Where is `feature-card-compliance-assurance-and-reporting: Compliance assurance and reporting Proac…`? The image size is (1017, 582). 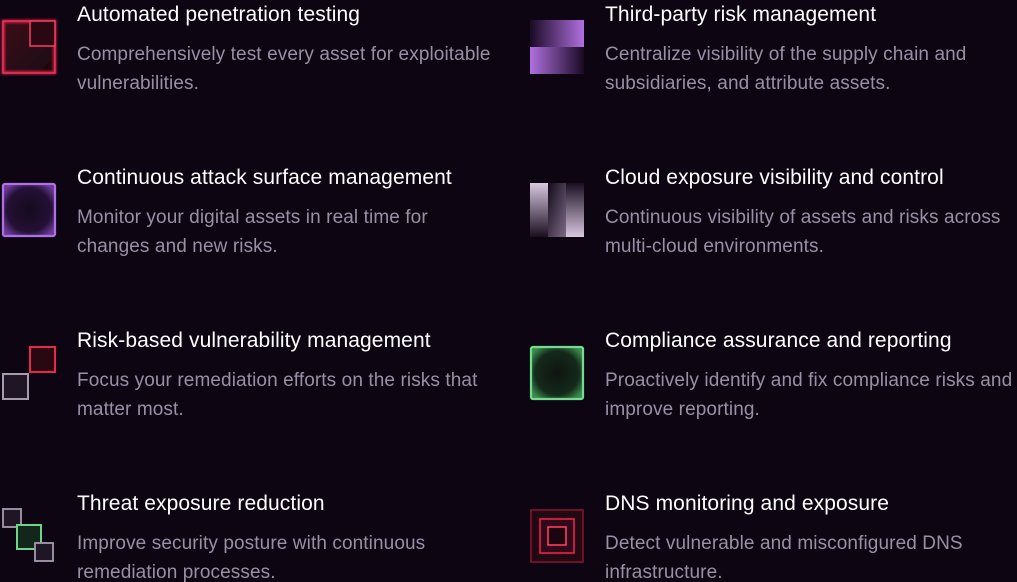 feature-card-compliance-assurance-and-reporting: Compliance assurance and reporting Proac… is located at coordinates (770, 386).